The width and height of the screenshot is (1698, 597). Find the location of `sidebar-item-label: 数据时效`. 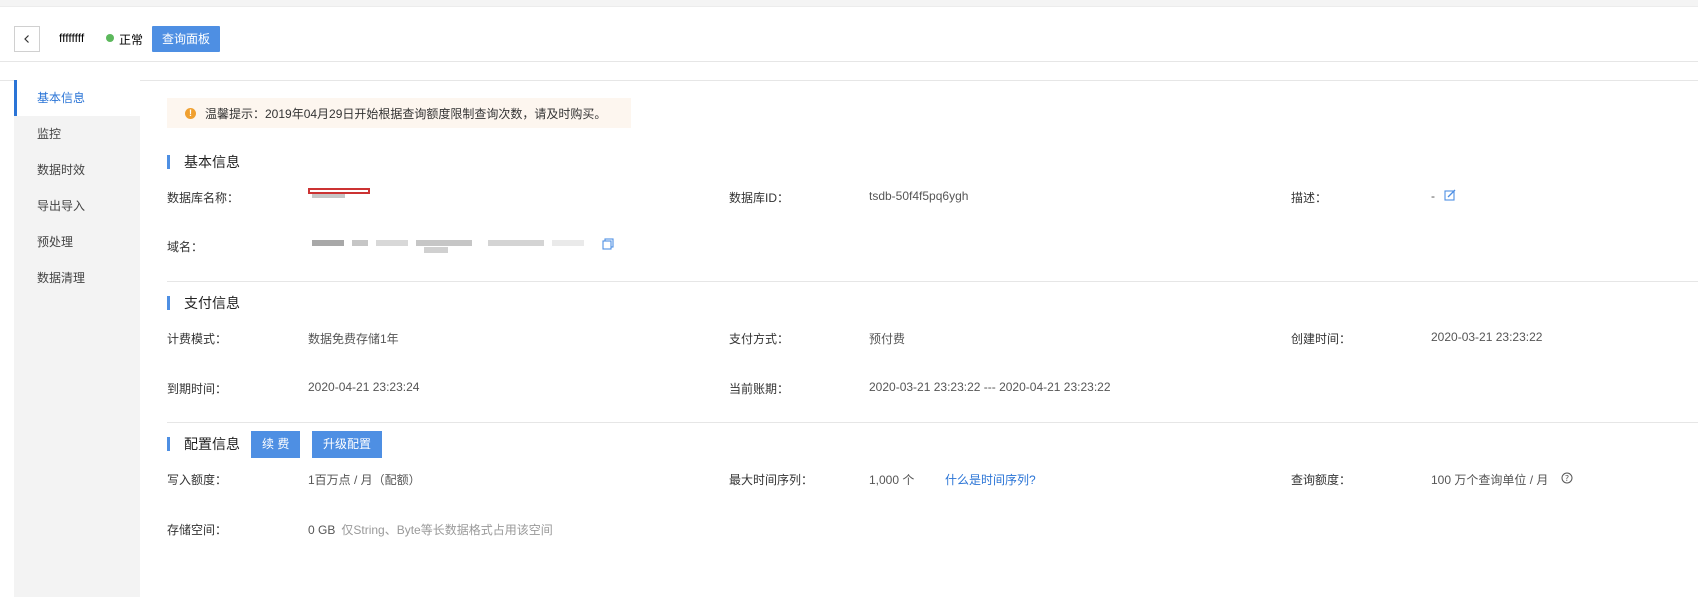

sidebar-item-label: 数据时效 is located at coordinates (61, 170).